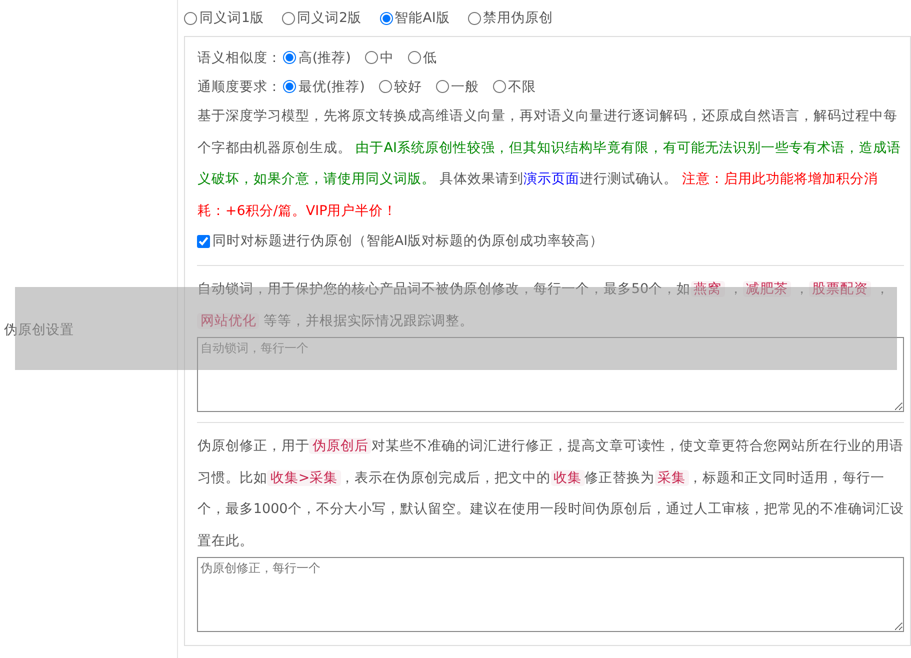 This screenshot has width=911, height=658. I want to click on similarity-option-label: 高(推荐), so click(324, 57).